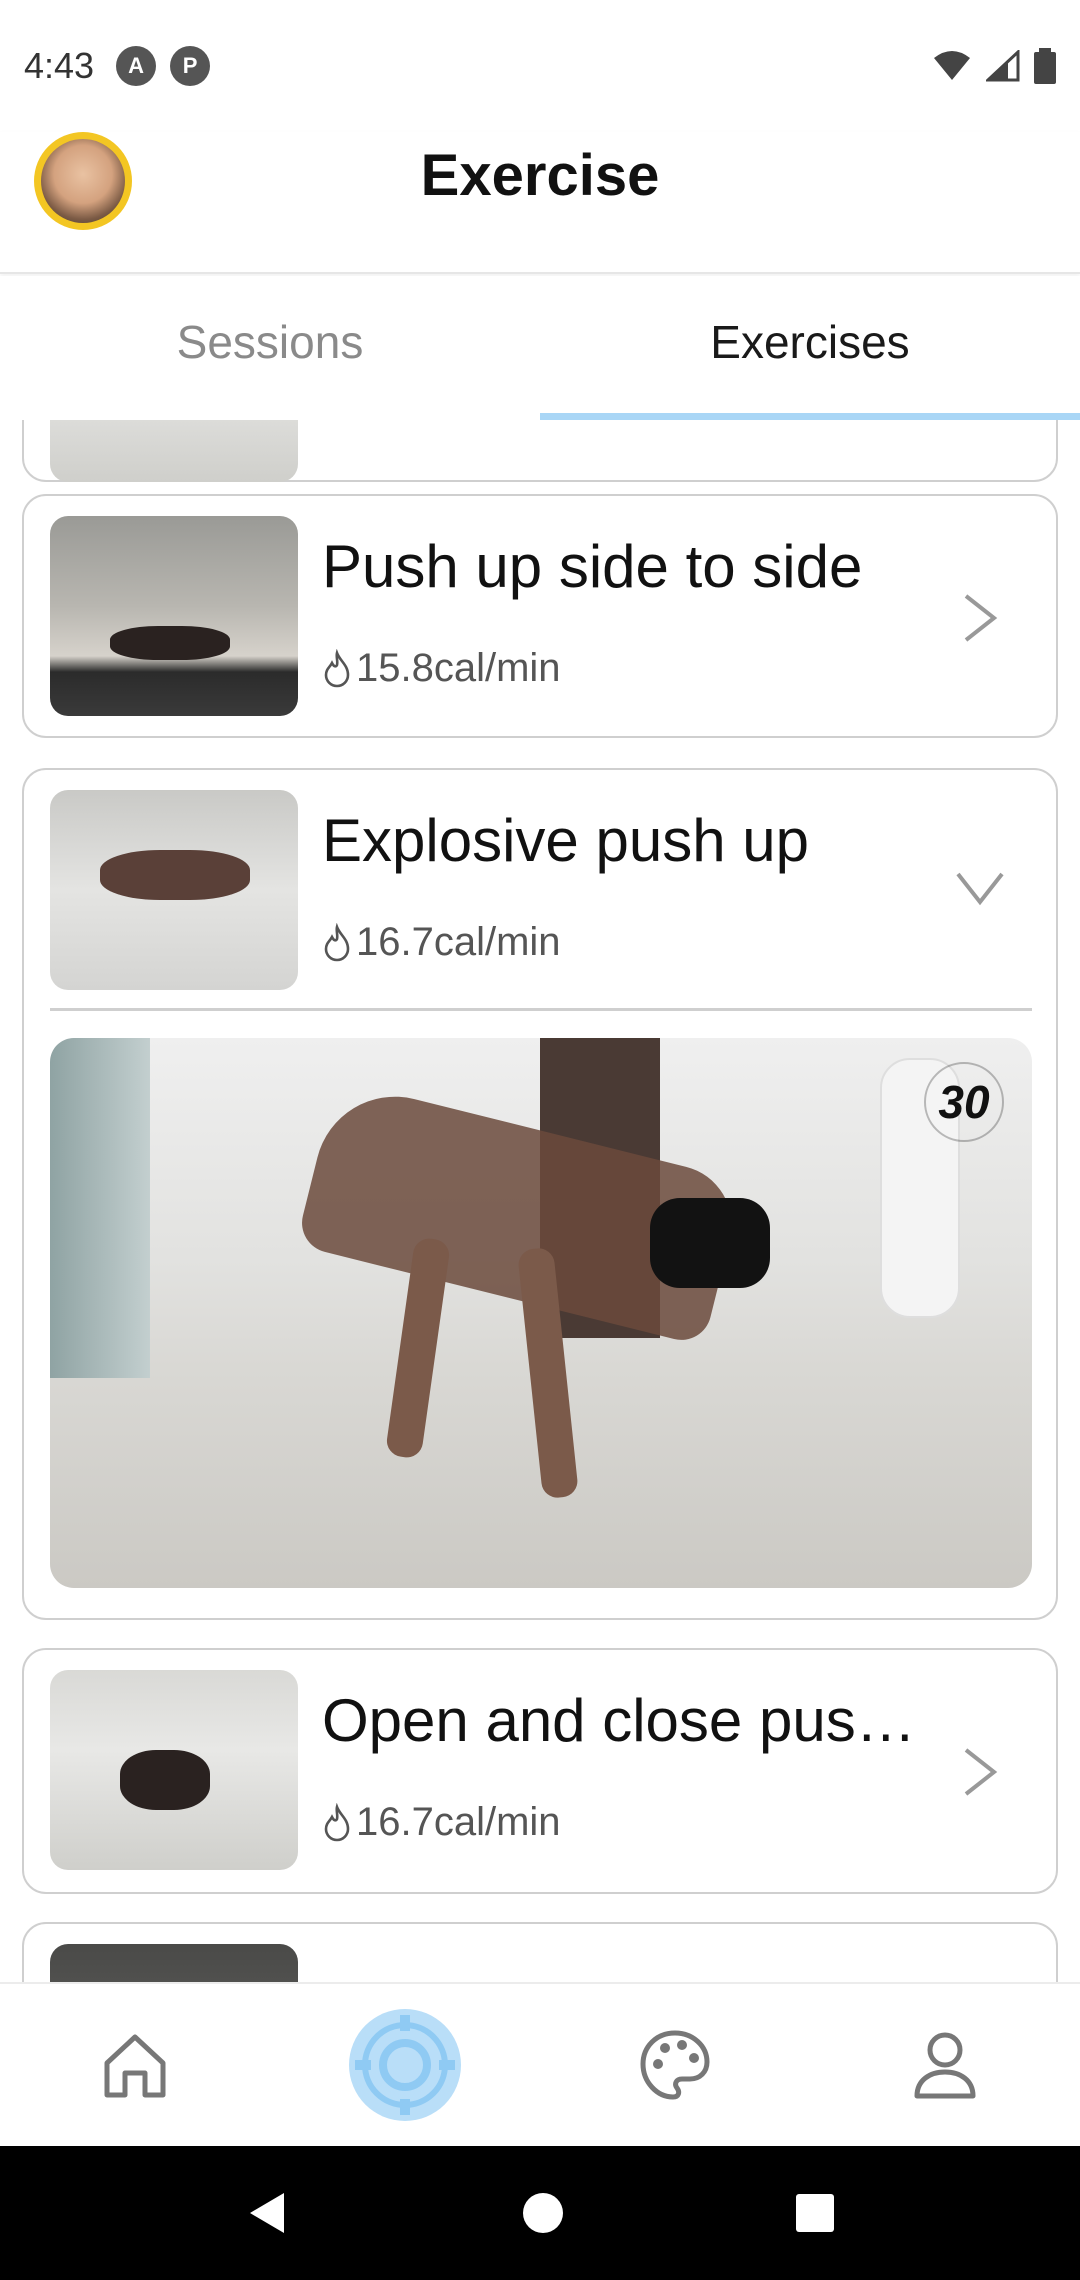 This screenshot has width=1080, height=2280. Describe the element at coordinates (565, 840) in the screenshot. I see `exercise-title: Explosive push up` at that location.